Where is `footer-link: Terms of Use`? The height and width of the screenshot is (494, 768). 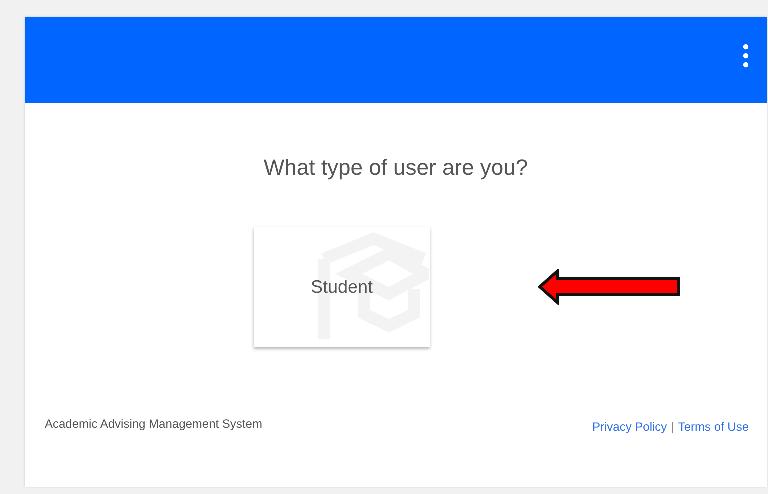
footer-link: Terms of Use is located at coordinates (713, 427).